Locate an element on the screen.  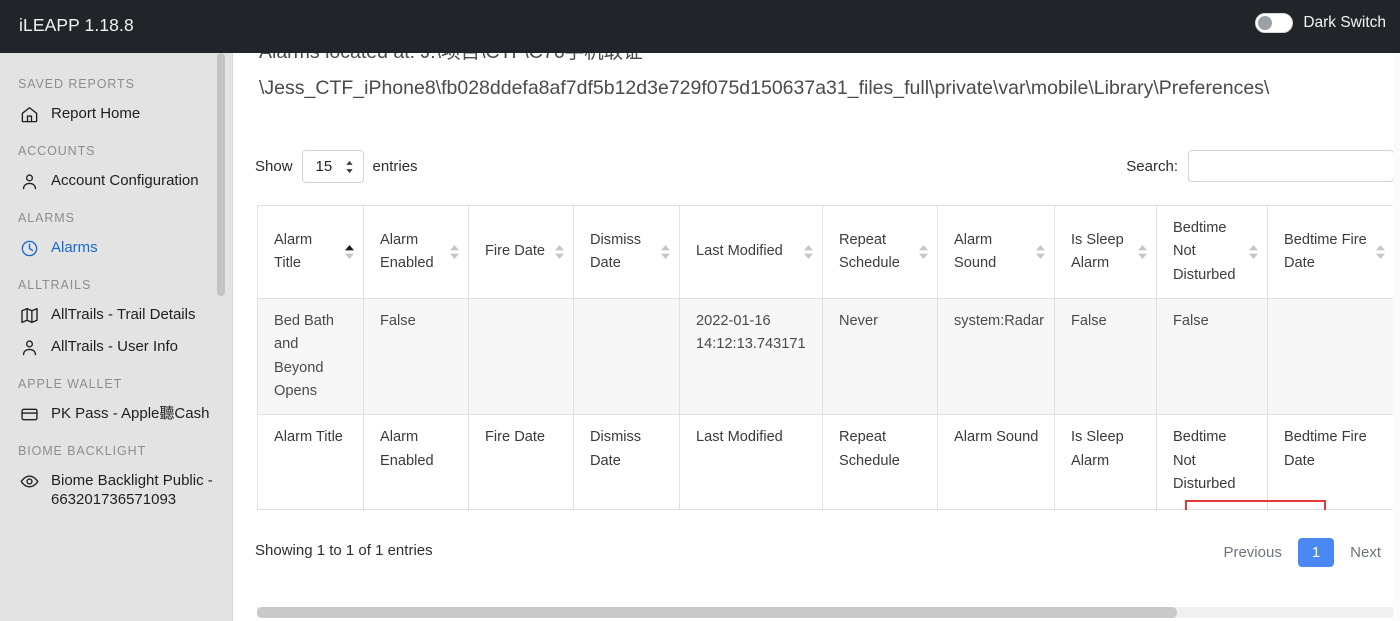
pagination: Previous 1 Next is located at coordinates (1302, 552).